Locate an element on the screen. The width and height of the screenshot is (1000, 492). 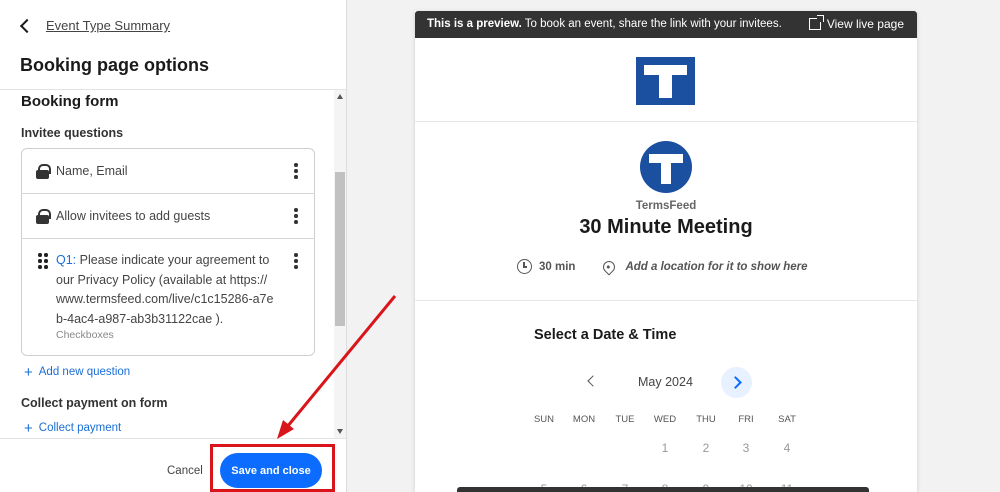
scroll-up-arrow-icon is located at coordinates (340, 96).